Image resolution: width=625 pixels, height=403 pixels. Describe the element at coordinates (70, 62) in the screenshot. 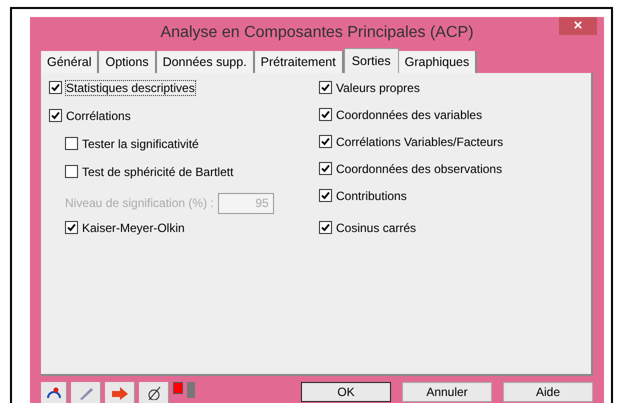

I see `tab: Général` at that location.